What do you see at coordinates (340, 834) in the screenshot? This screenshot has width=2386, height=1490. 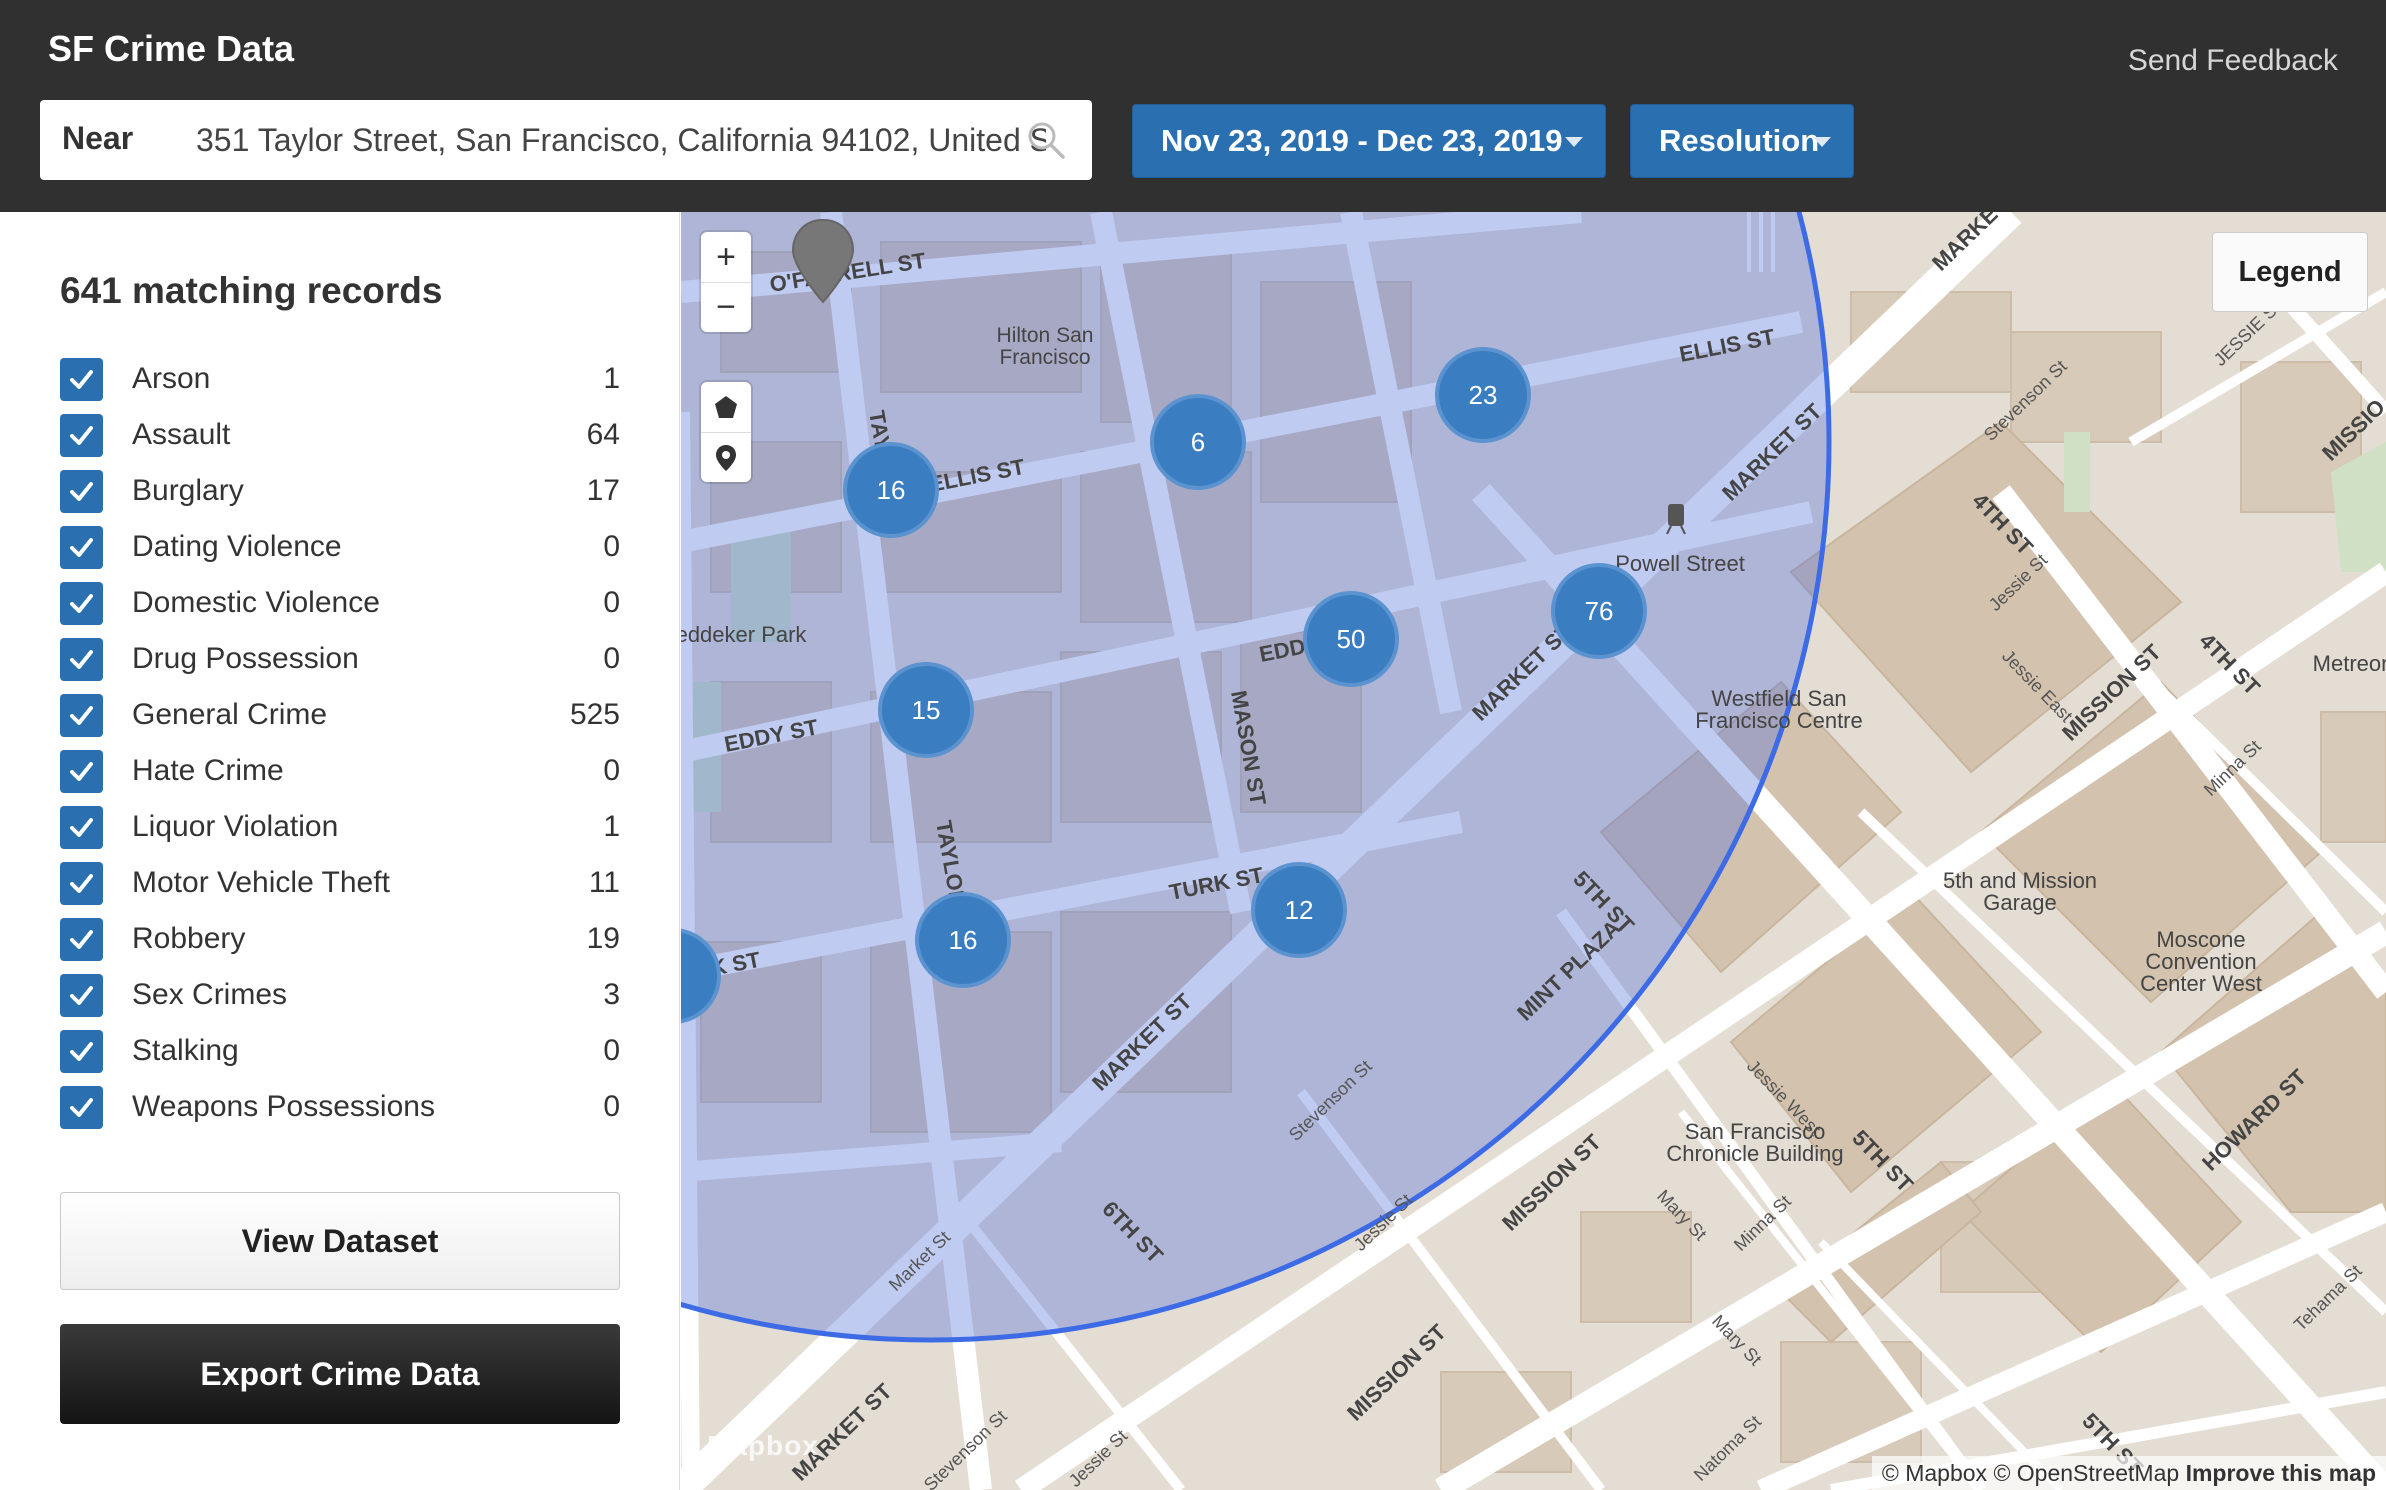 I see `category-row: Liquor Violation 1` at bounding box center [340, 834].